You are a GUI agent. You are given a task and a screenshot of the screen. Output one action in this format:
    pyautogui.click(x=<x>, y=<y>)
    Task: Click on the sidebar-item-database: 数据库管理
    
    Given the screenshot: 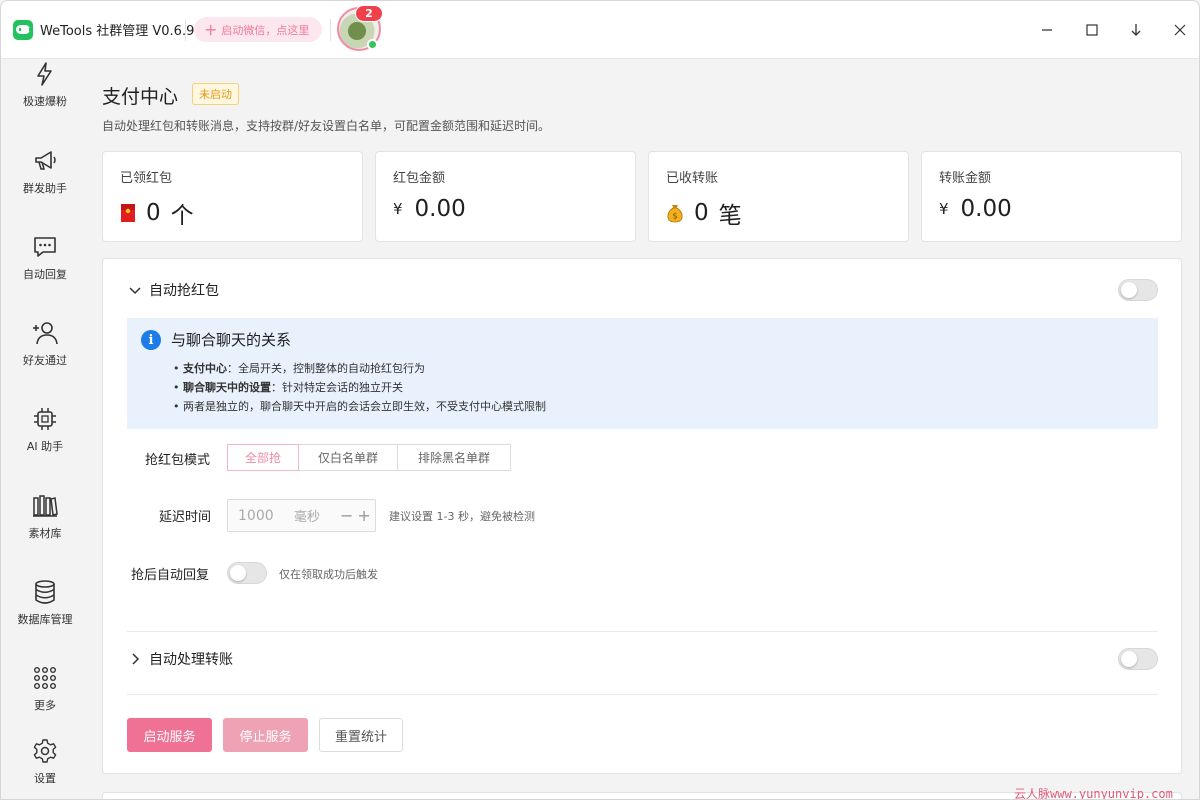 What is the action you would take?
    pyautogui.click(x=45, y=614)
    